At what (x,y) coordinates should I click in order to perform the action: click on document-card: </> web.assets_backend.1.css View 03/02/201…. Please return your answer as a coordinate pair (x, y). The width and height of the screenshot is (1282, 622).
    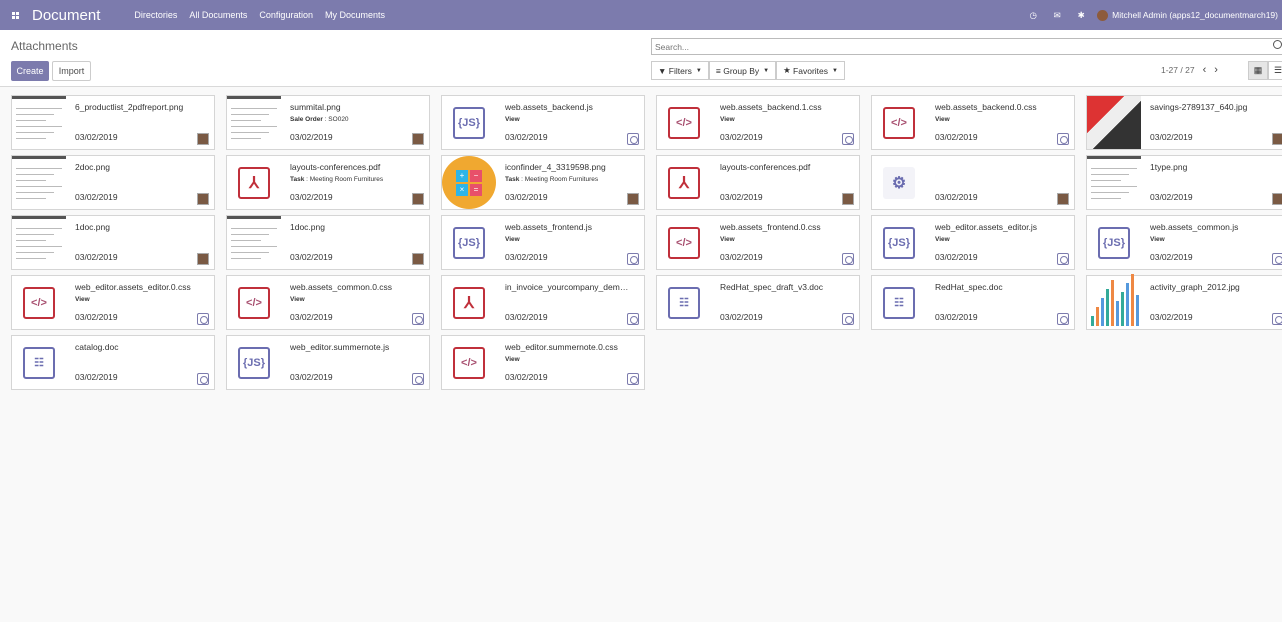
    Looking at the image, I should click on (758, 122).